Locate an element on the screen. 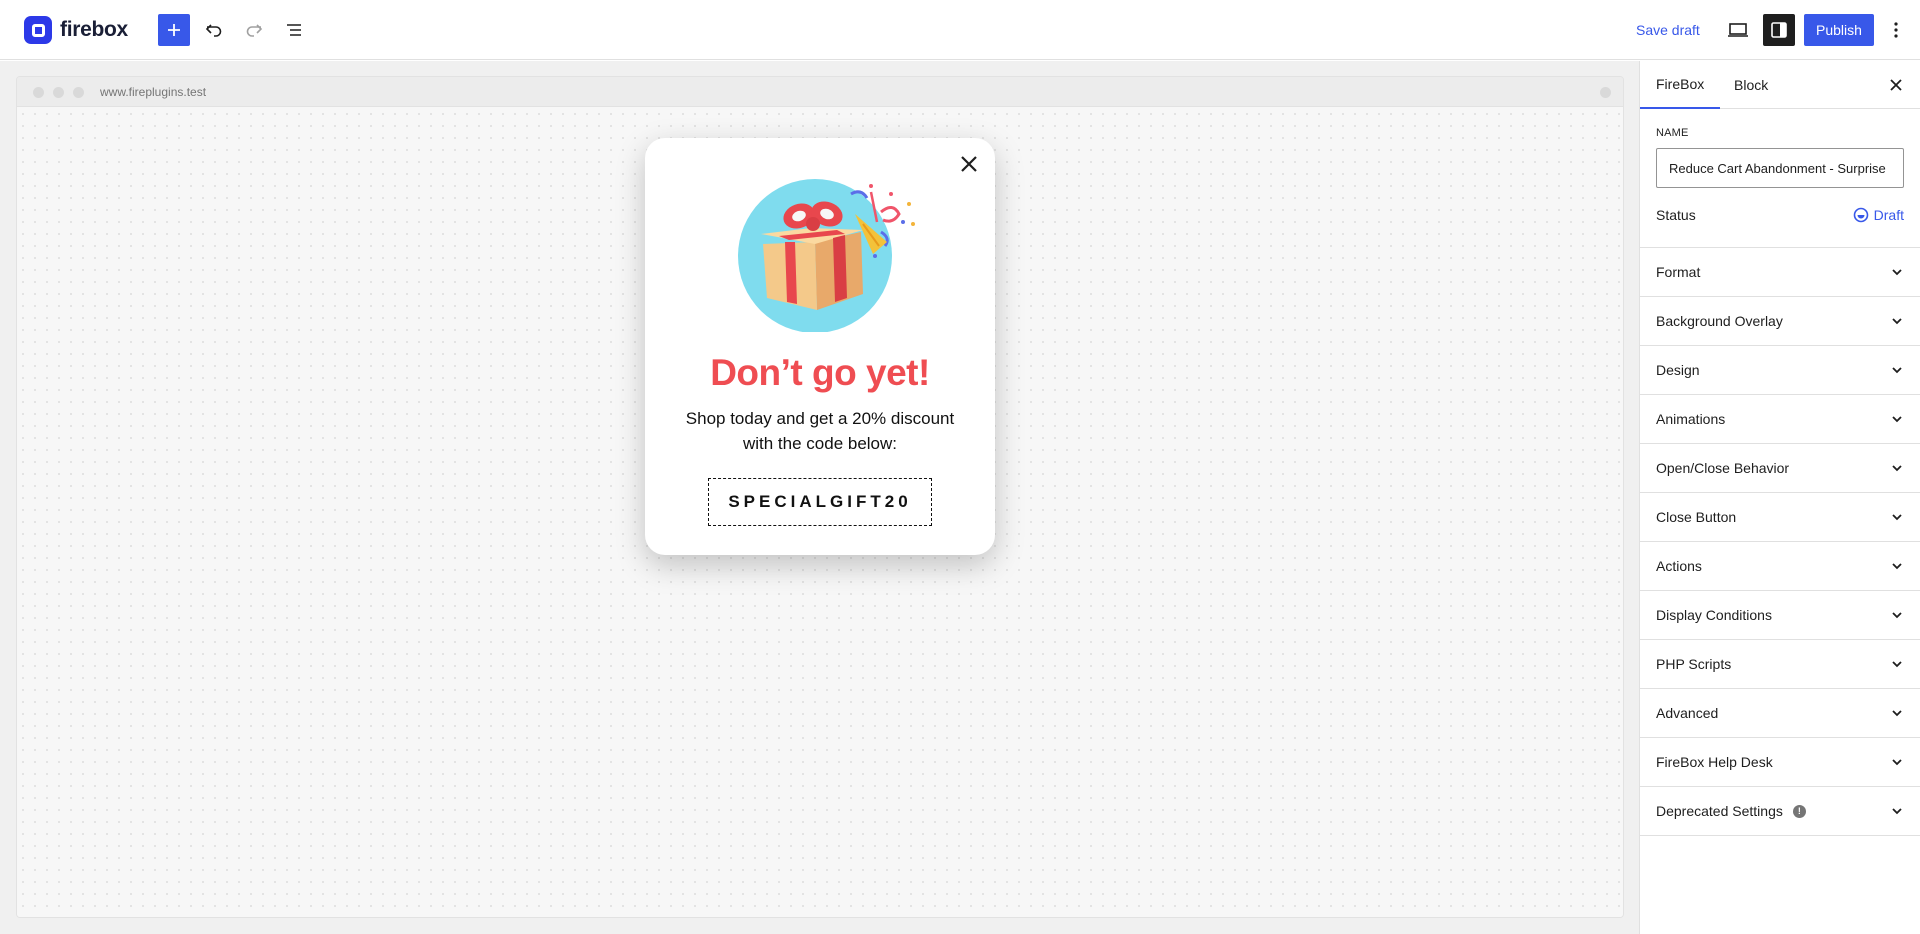  panel-label: FireBox Help Desk is located at coordinates (1714, 762).